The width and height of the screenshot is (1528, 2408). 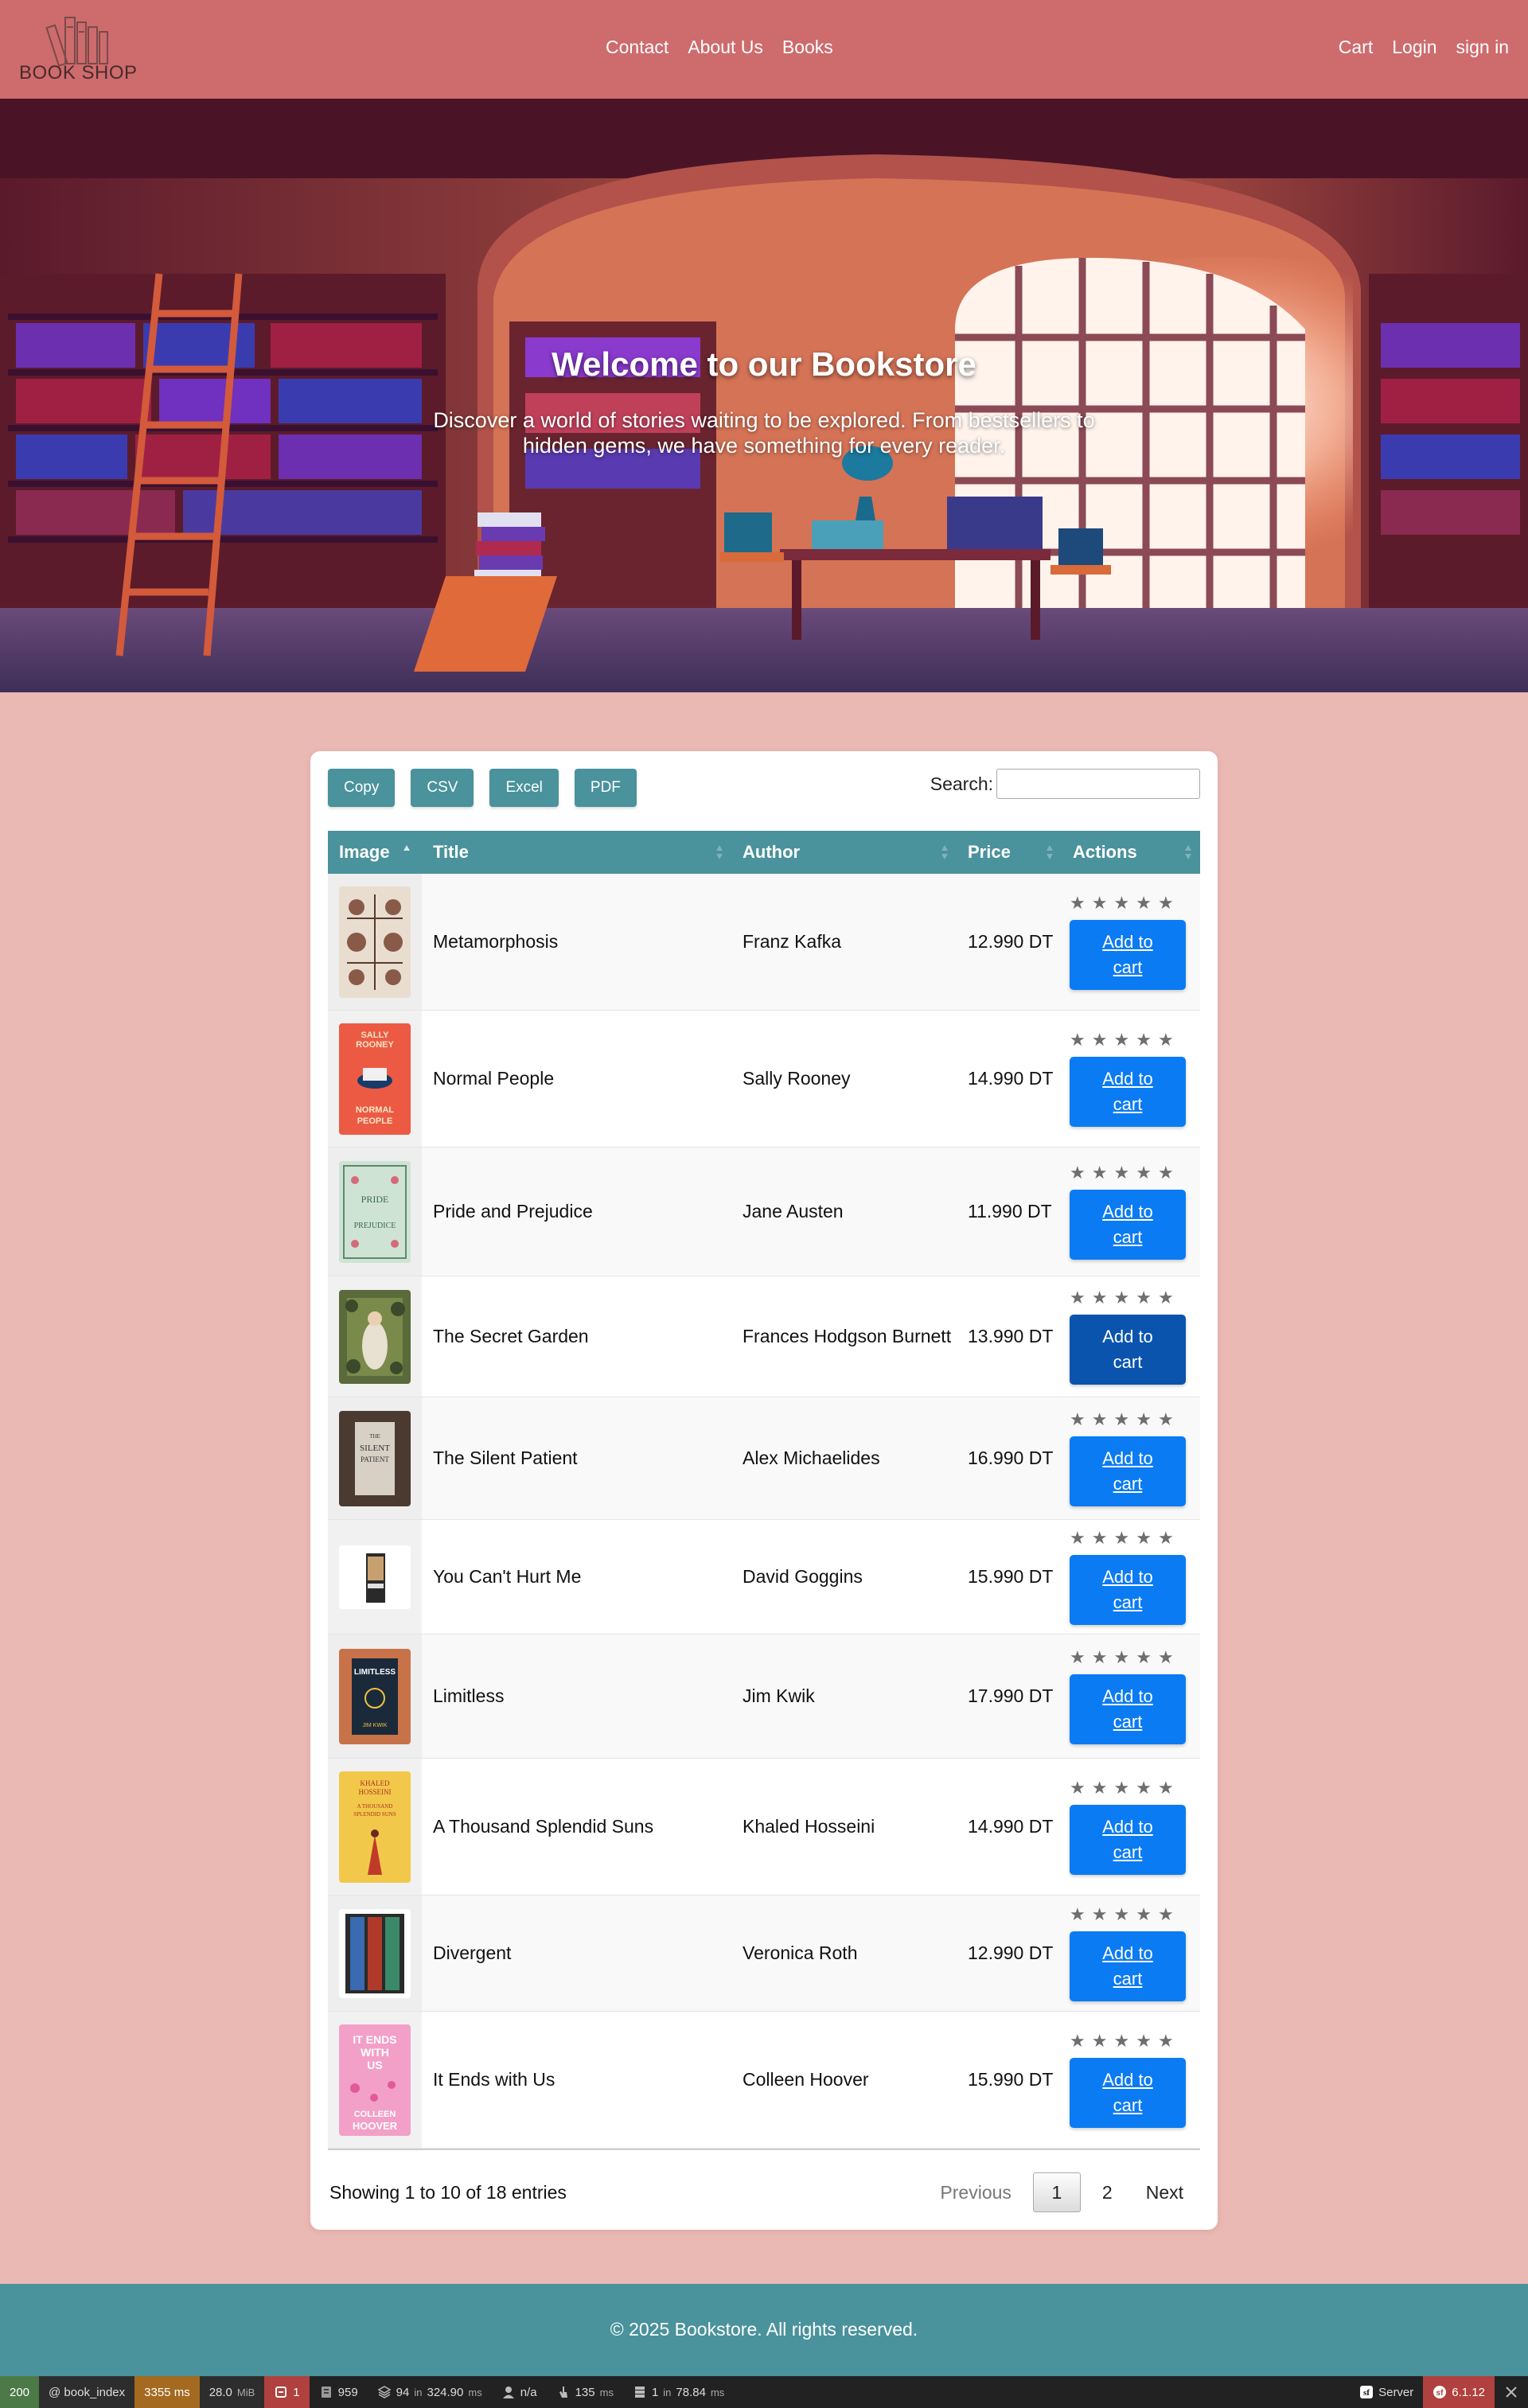 I want to click on book-cover-you-cant-hurt-me, so click(x=375, y=1577).